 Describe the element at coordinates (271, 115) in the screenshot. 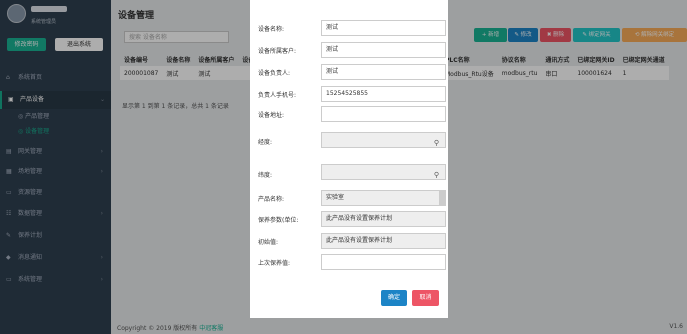

I see `field-label: 设备地址:` at that location.